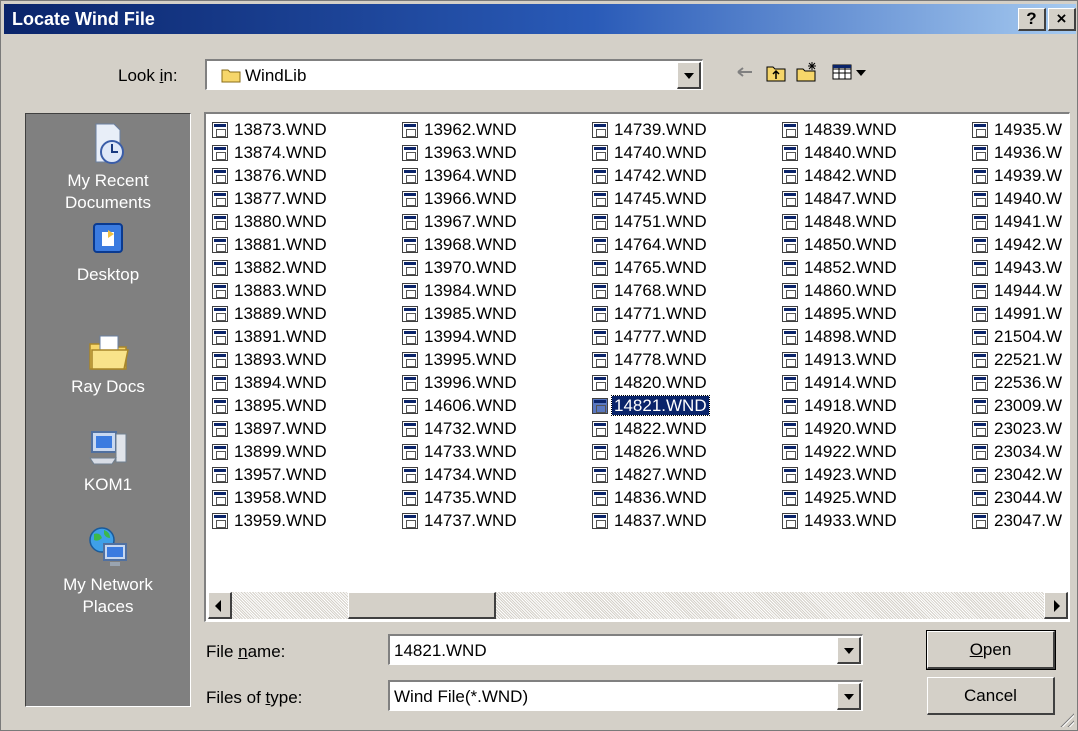  Describe the element at coordinates (1019, 497) in the screenshot. I see `file-item: 23044.W` at that location.